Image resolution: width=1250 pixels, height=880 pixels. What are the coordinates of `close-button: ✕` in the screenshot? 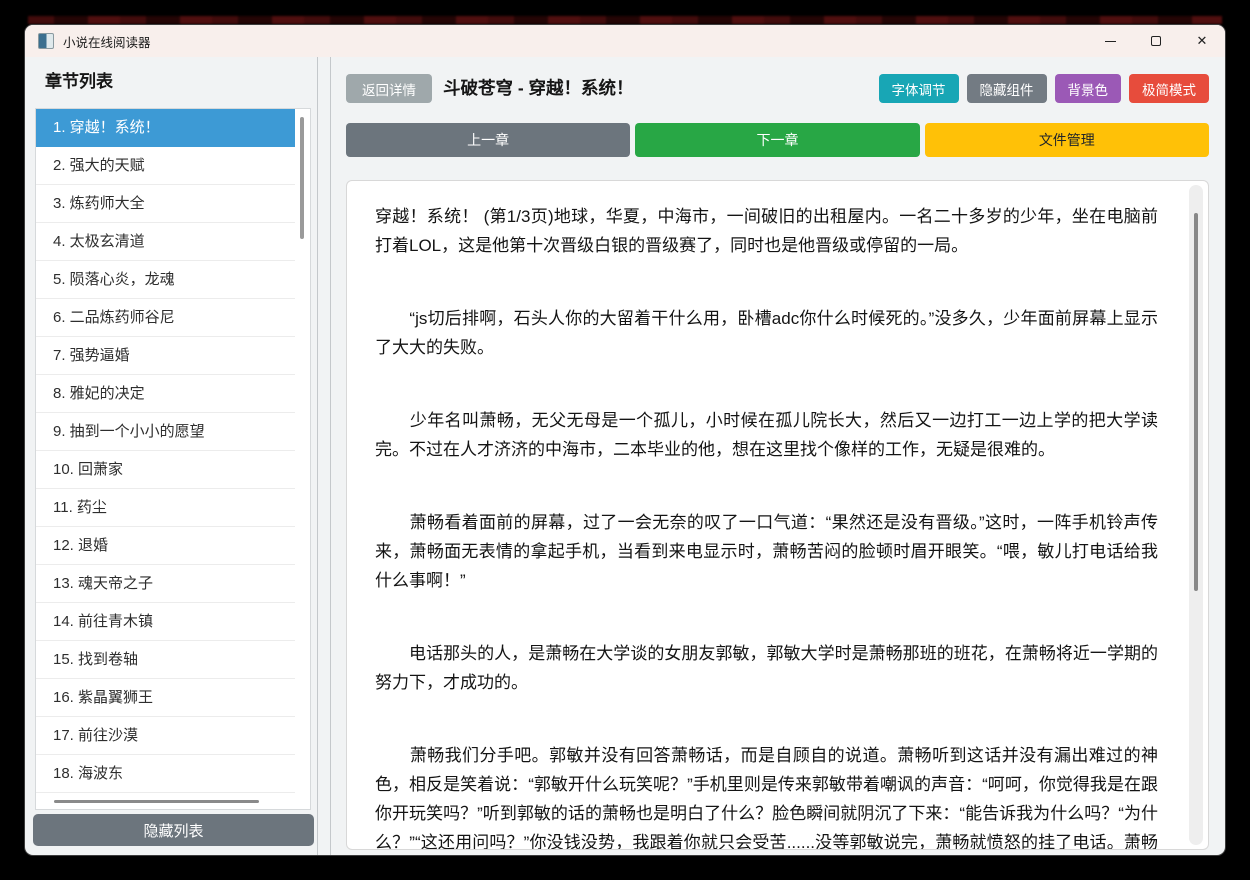 It's located at (1202, 41).